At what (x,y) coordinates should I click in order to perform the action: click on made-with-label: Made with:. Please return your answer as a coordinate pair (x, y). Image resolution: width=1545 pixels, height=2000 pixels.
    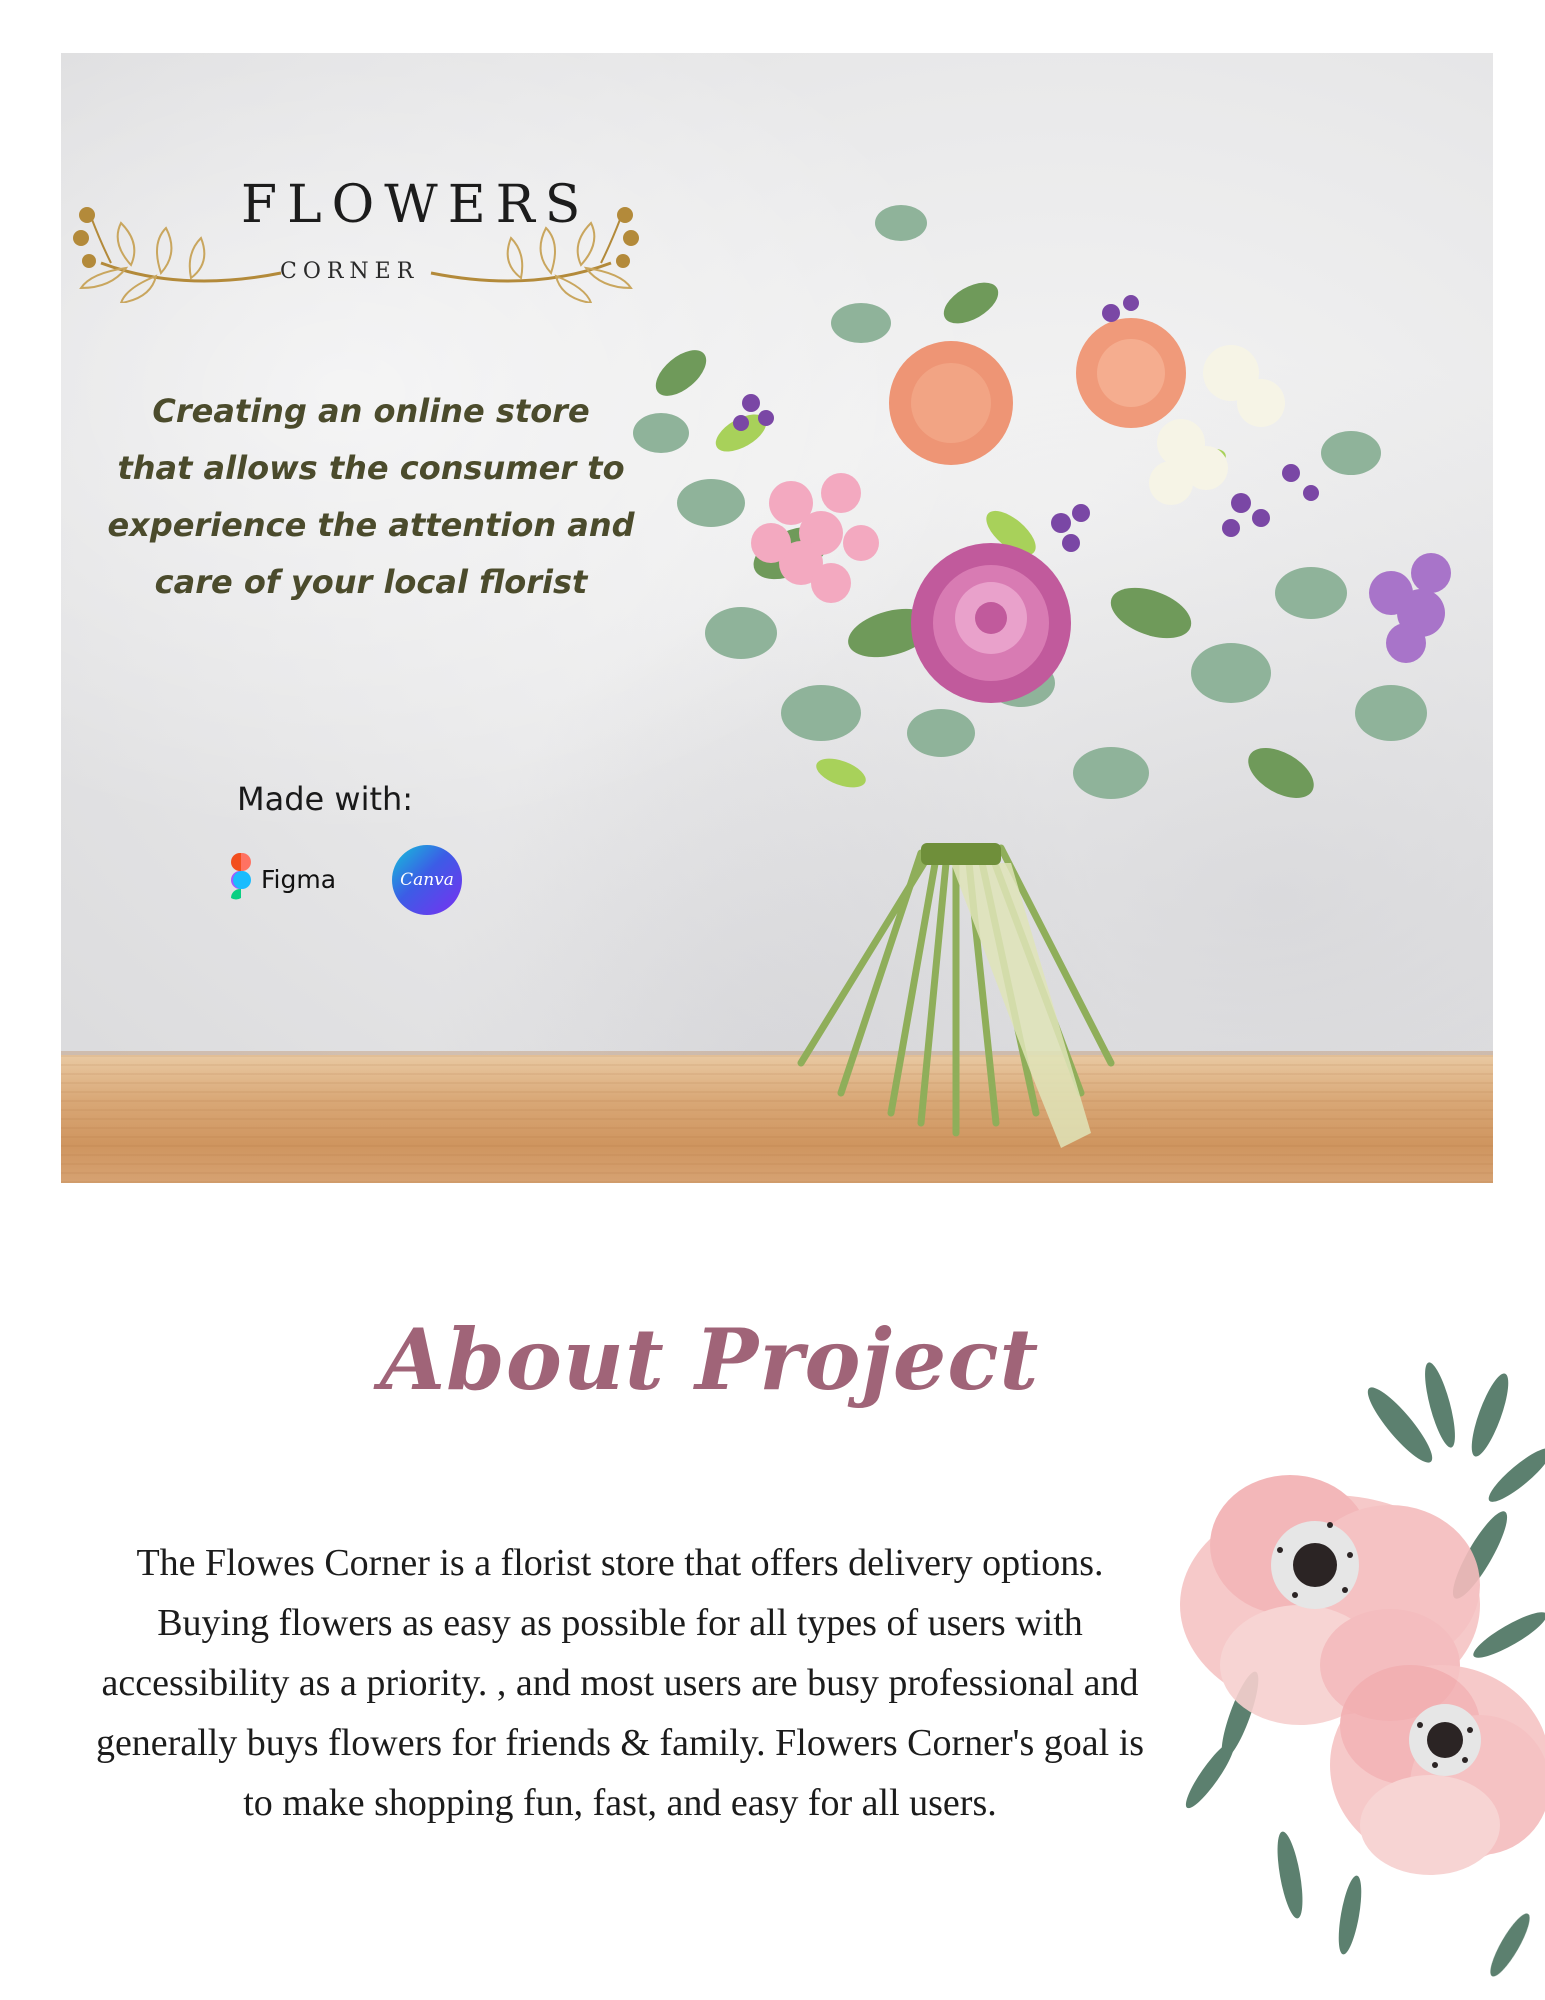
    Looking at the image, I should click on (325, 799).